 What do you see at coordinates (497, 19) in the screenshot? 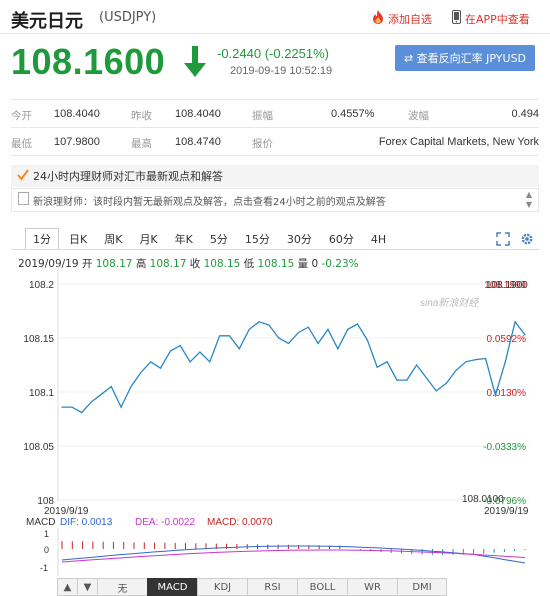
I see `view-in-app-label: 在APP中查看` at bounding box center [497, 19].